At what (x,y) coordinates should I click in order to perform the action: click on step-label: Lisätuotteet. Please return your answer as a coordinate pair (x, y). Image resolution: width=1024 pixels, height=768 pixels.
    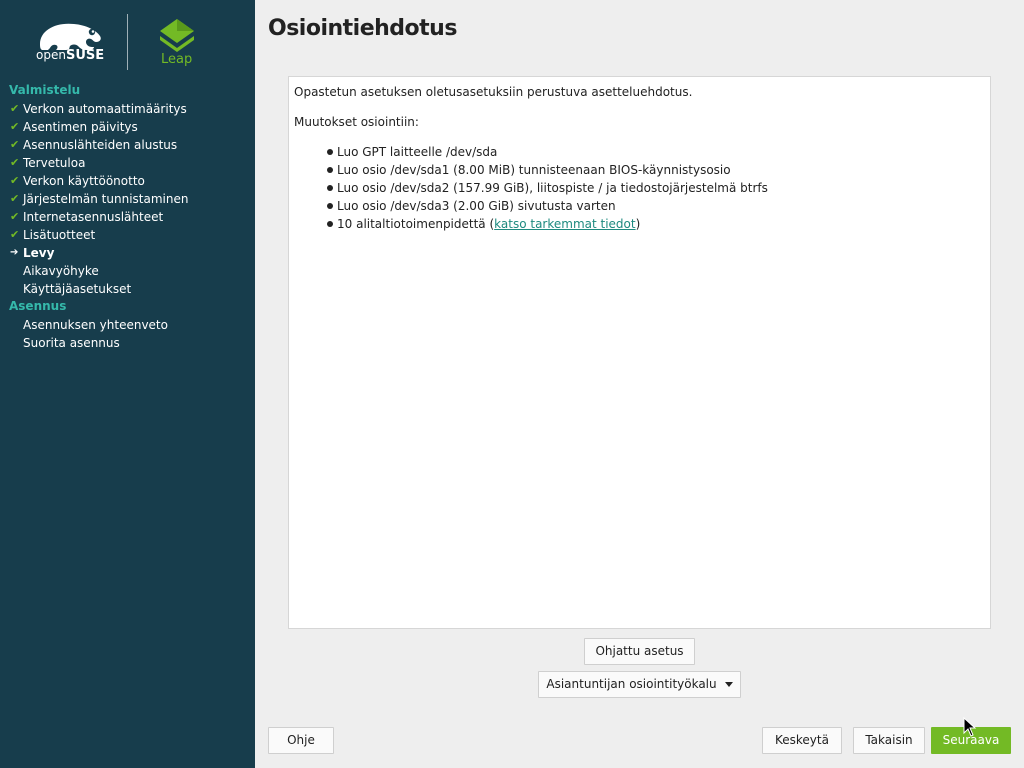
    Looking at the image, I should click on (59, 235).